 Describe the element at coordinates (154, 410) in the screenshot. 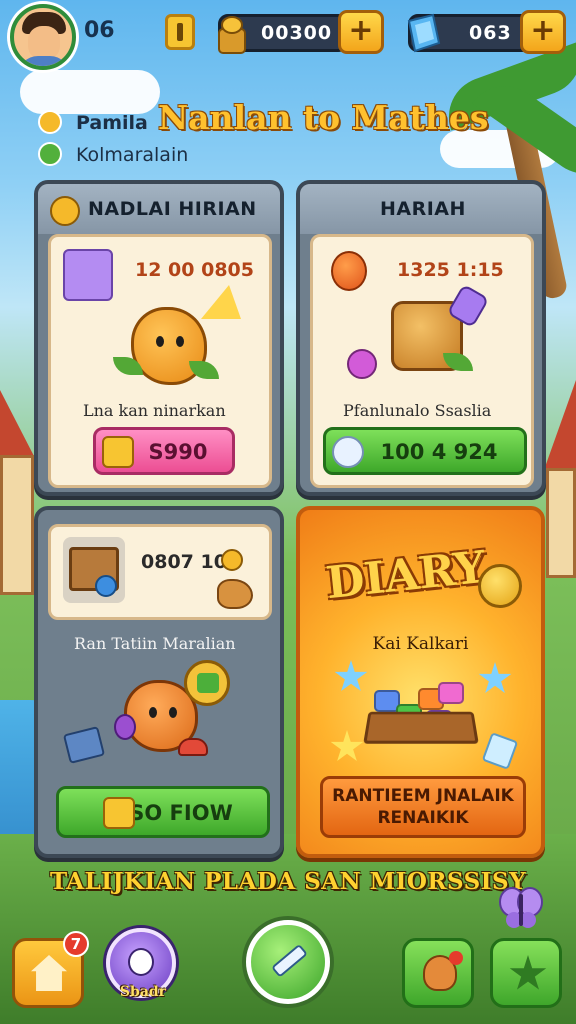

I see `item-caption: Lna kan ninarkan` at that location.